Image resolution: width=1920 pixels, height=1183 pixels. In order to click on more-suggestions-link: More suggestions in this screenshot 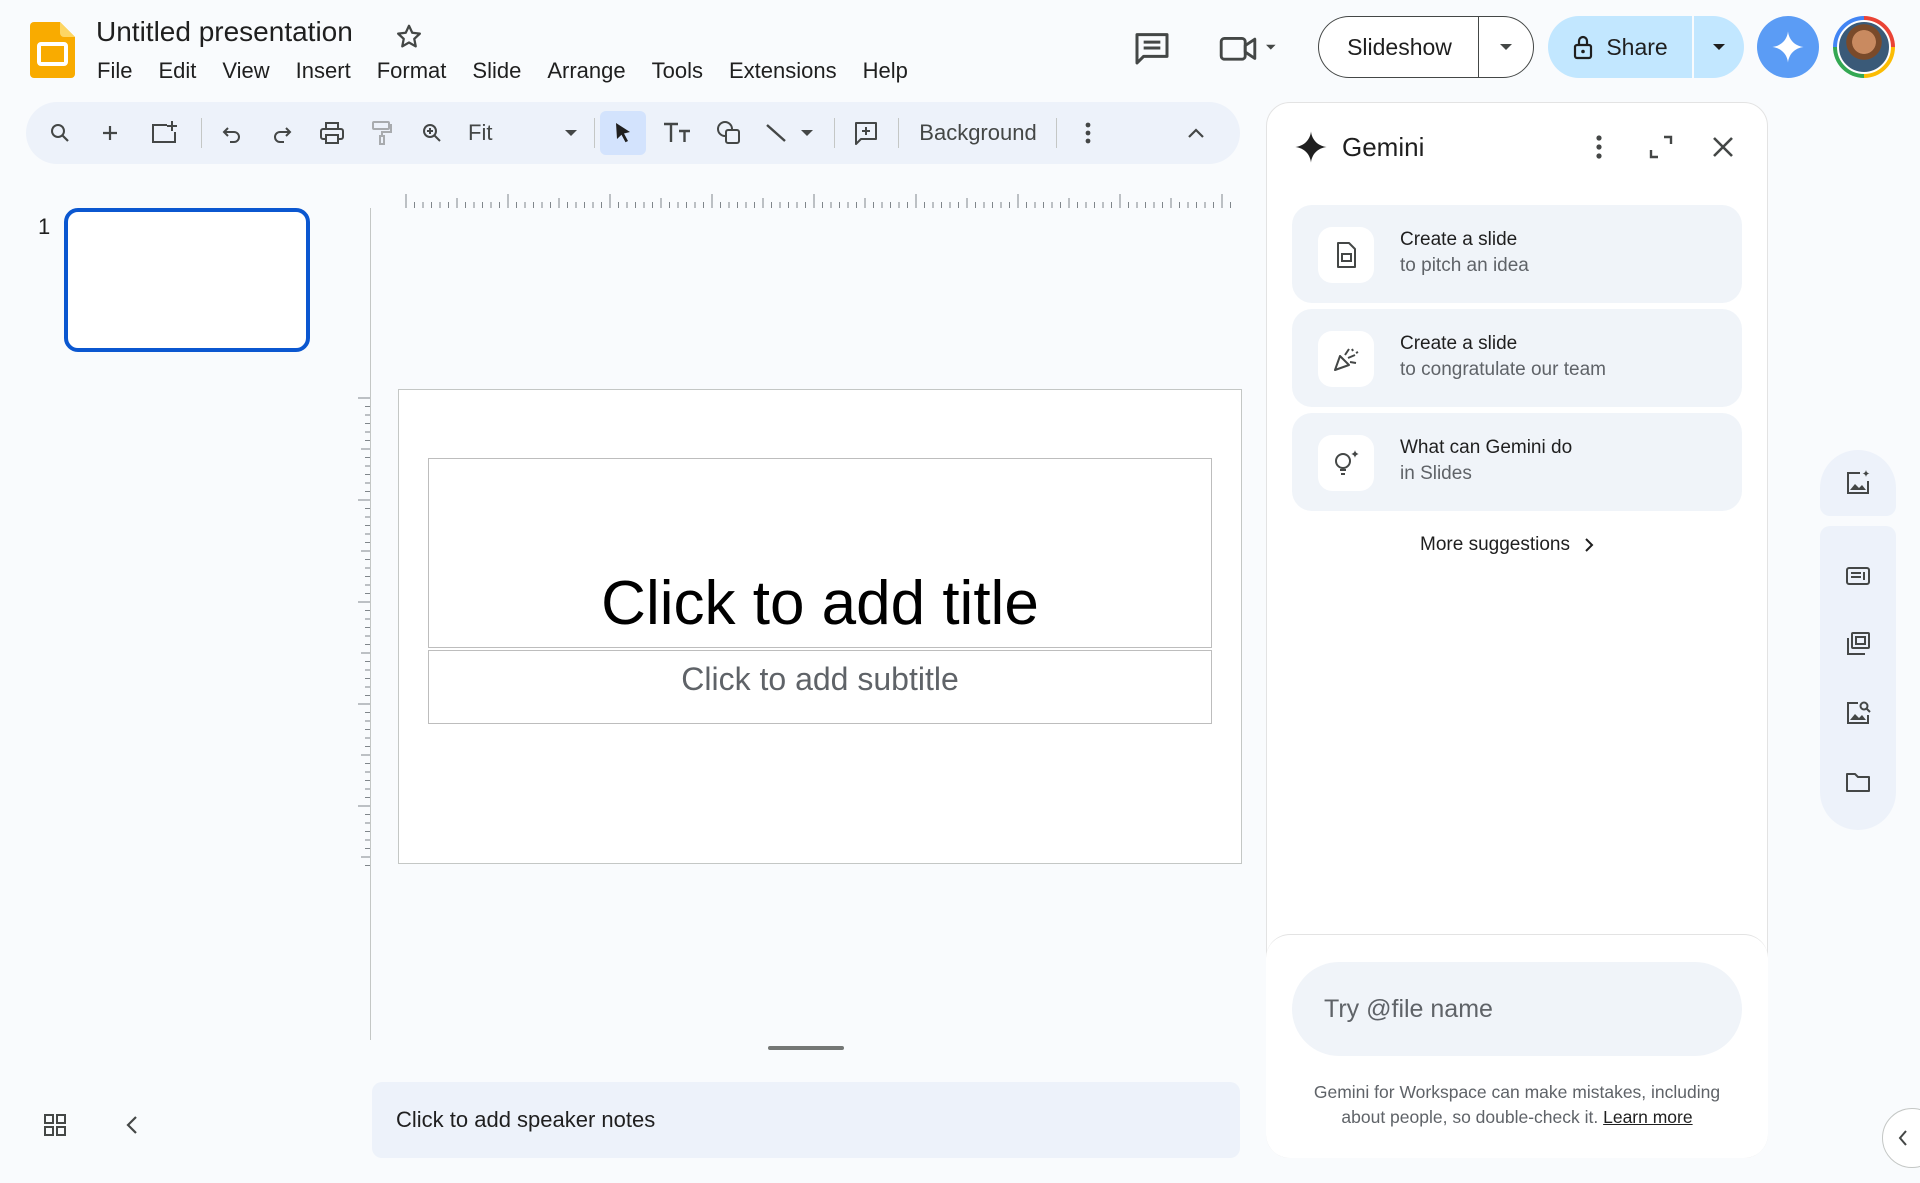, I will do `click(1507, 545)`.